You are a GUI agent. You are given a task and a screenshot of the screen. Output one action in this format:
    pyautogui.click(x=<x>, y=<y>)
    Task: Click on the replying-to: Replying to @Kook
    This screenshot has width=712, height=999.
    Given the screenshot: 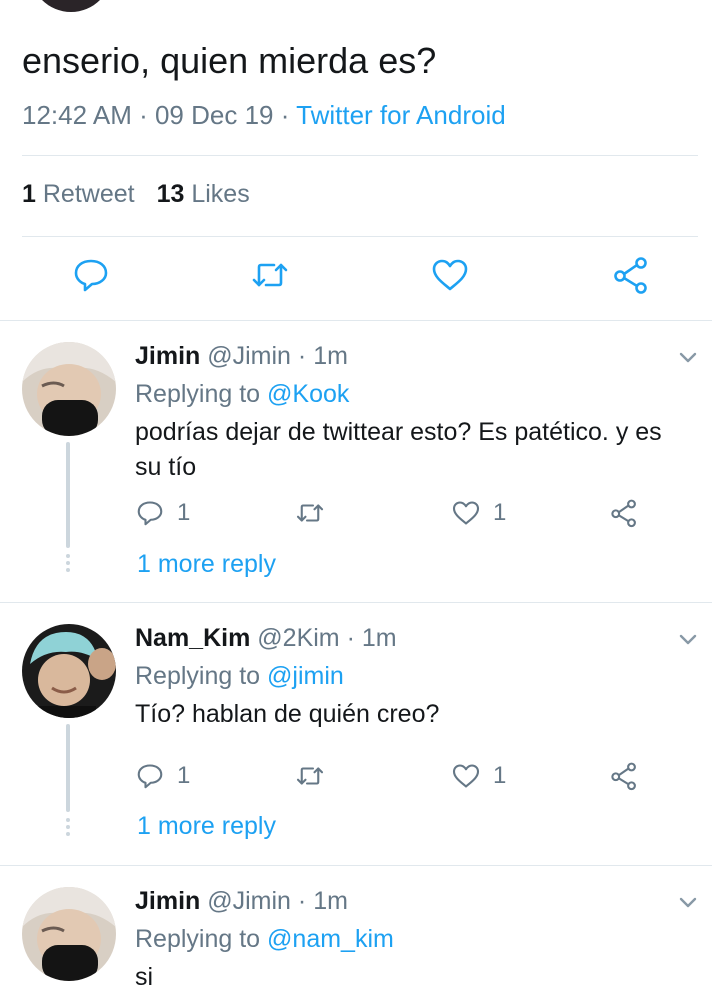 What is the action you would take?
    pyautogui.click(x=242, y=394)
    